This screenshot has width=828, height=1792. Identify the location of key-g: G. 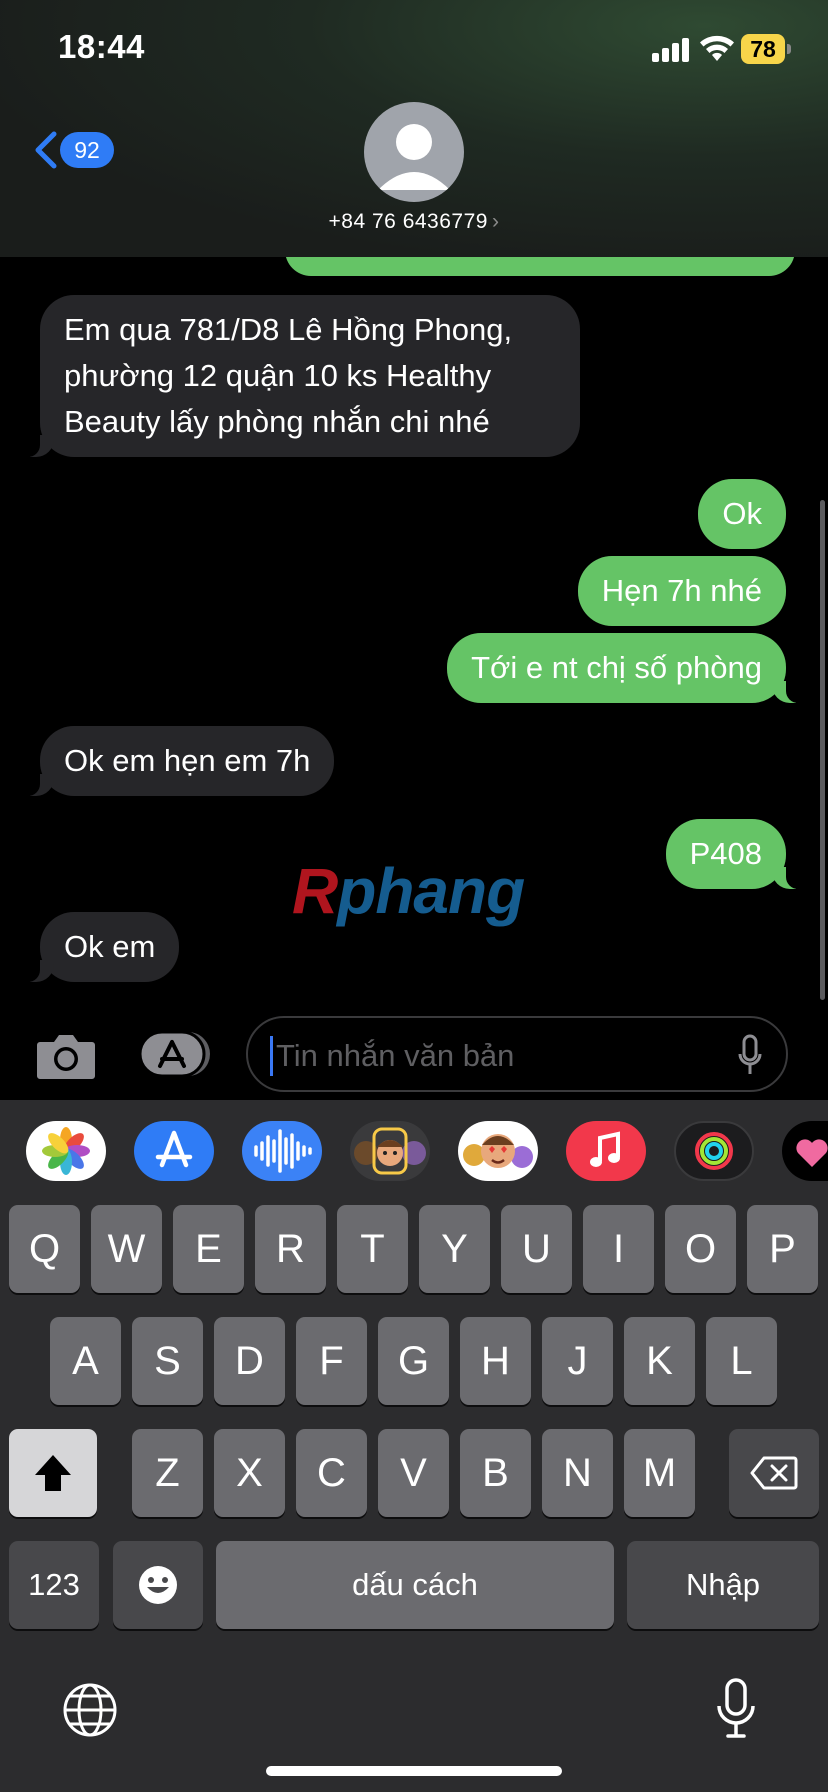
(413, 1361).